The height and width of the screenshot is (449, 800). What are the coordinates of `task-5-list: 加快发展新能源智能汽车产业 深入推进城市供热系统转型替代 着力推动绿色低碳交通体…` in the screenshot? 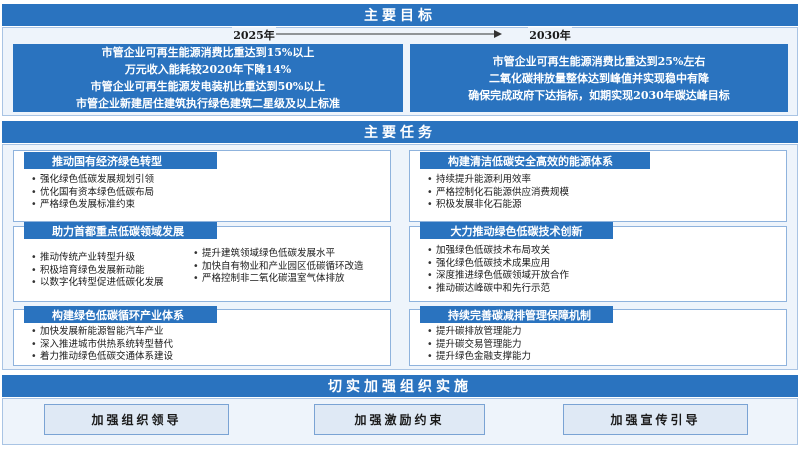 It's located at (200, 345).